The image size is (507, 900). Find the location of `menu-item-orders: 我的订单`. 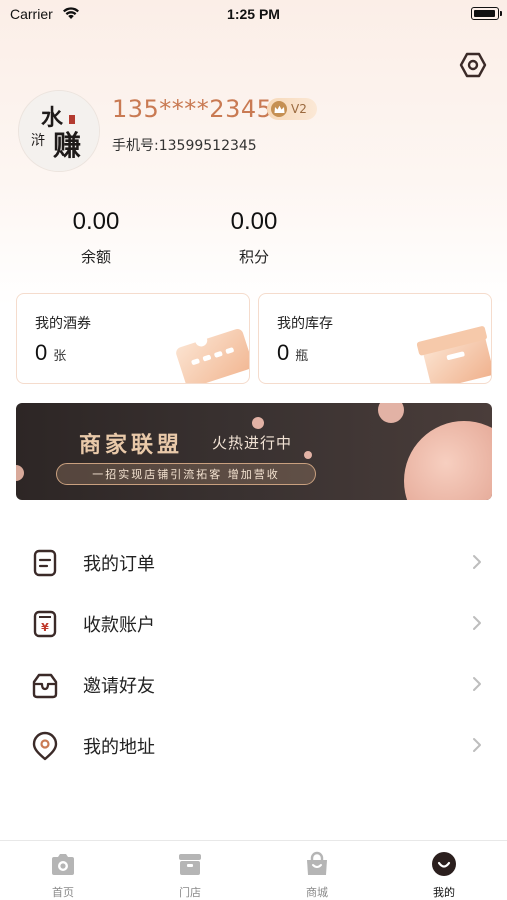

menu-item-orders: 我的订单 is located at coordinates (253, 562).